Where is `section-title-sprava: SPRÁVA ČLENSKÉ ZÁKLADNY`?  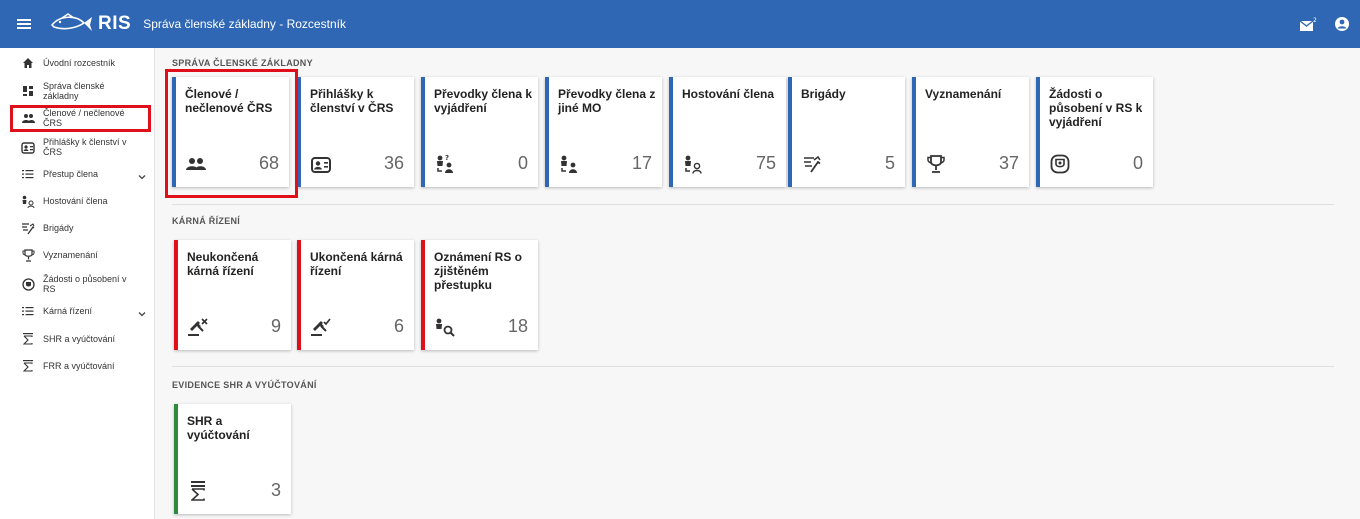 section-title-sprava: SPRÁVA ČLENSKÉ ZÁKLADNY is located at coordinates (242, 63).